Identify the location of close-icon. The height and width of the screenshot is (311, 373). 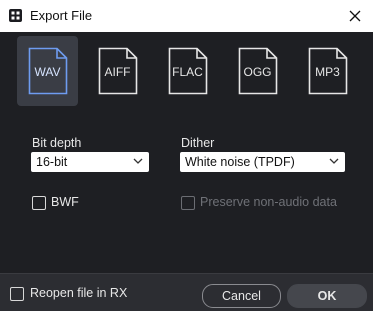
(355, 16).